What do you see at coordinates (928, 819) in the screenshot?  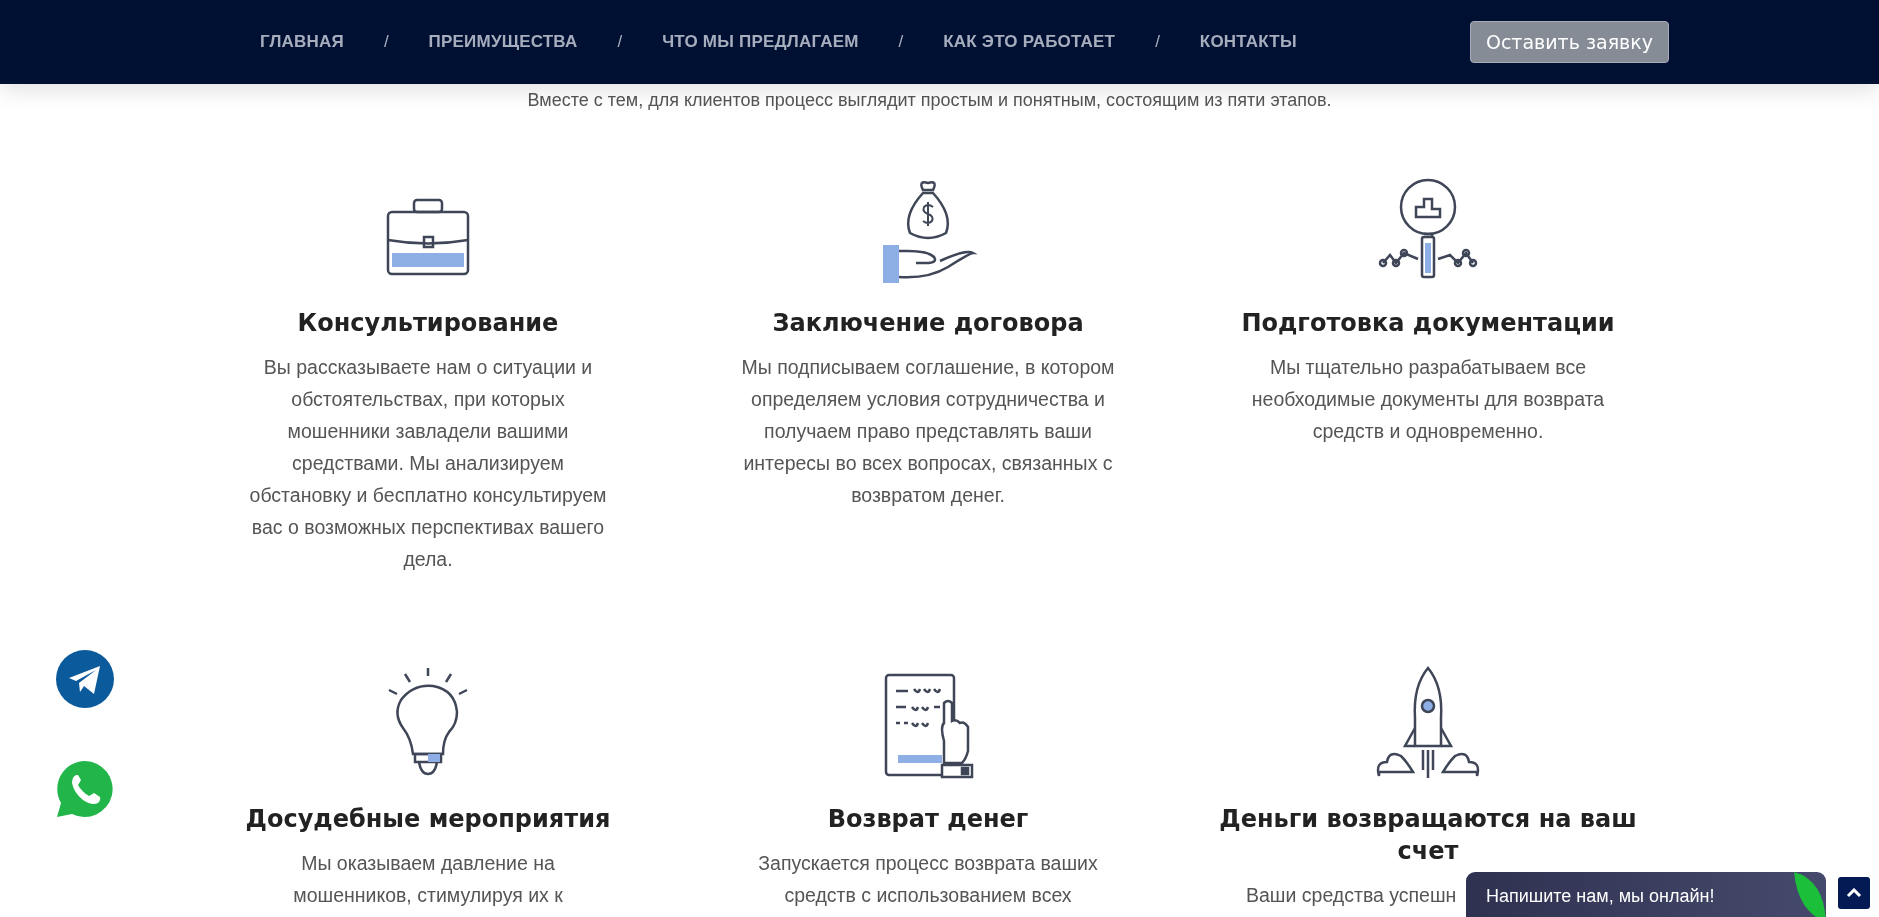 I see `step-title: Возврат денег` at bounding box center [928, 819].